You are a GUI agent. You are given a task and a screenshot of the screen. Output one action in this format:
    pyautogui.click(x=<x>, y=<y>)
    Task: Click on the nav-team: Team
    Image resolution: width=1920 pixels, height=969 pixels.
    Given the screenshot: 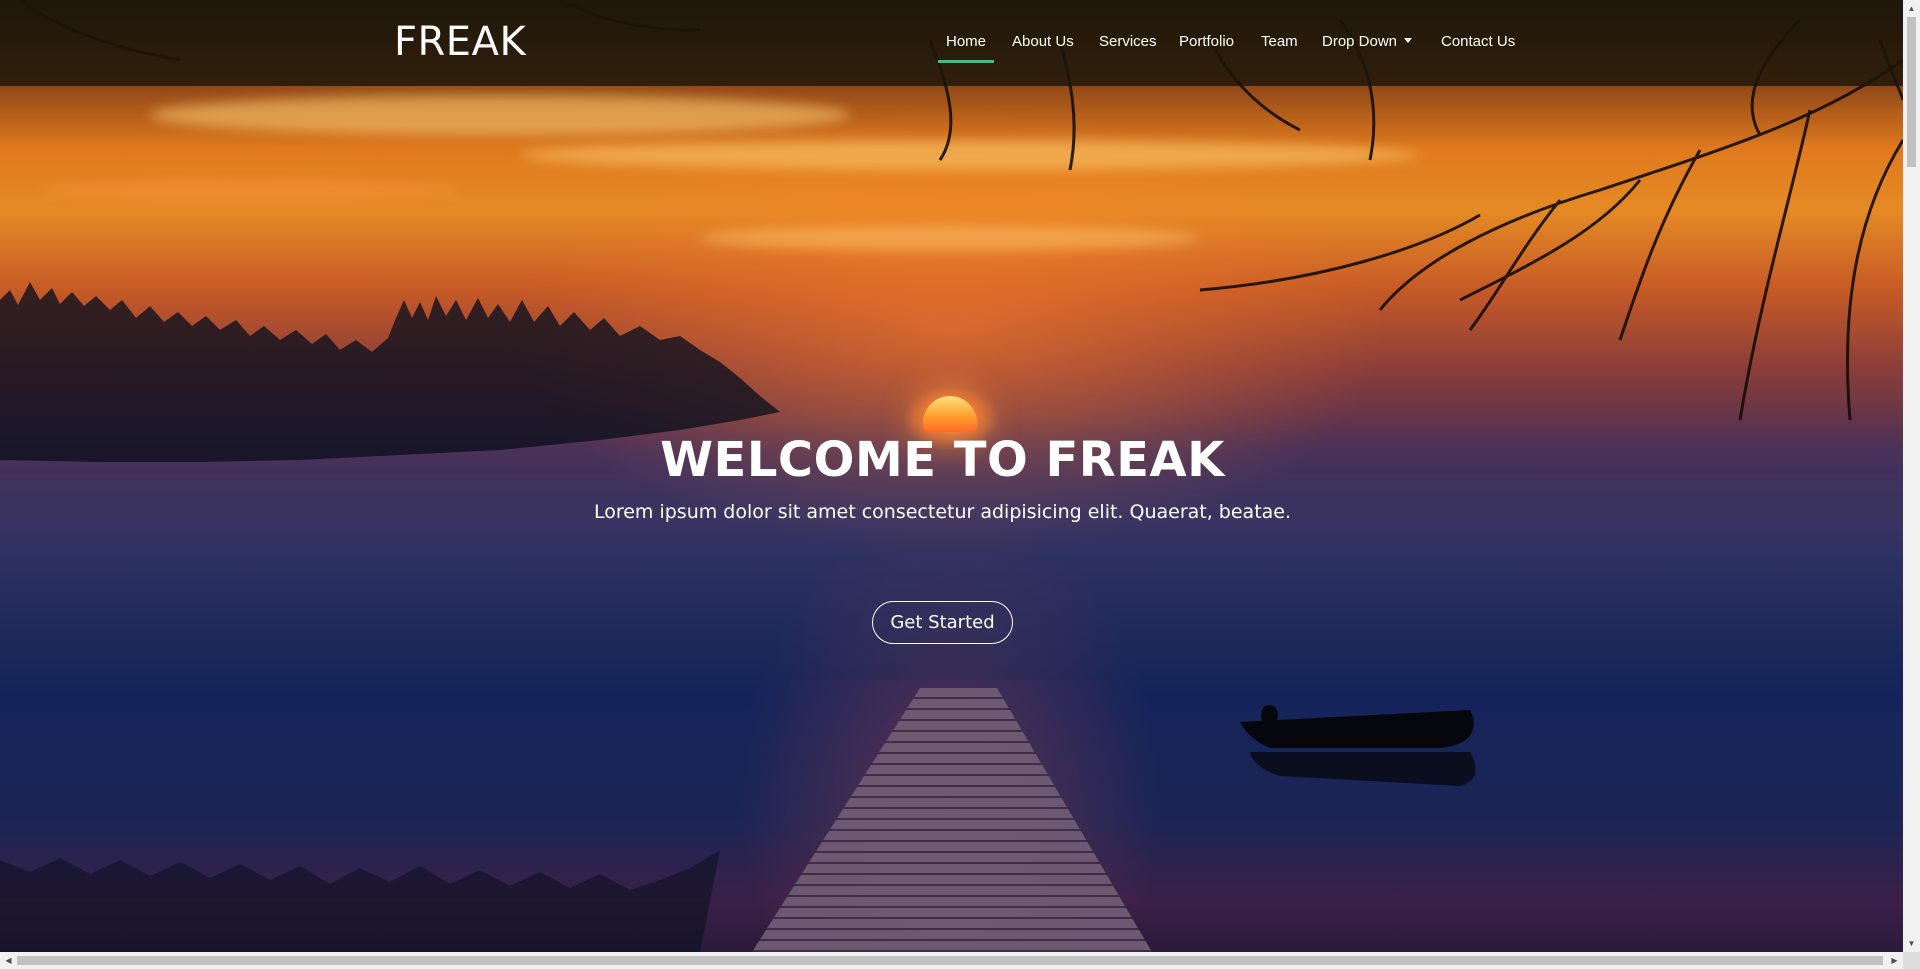 What is the action you would take?
    pyautogui.click(x=1279, y=41)
    